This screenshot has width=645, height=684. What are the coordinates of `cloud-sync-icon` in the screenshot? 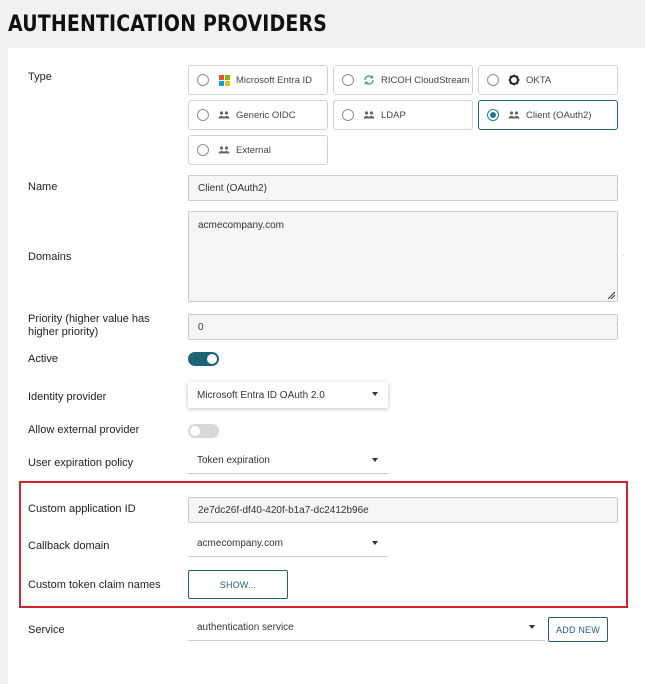 It's located at (369, 80).